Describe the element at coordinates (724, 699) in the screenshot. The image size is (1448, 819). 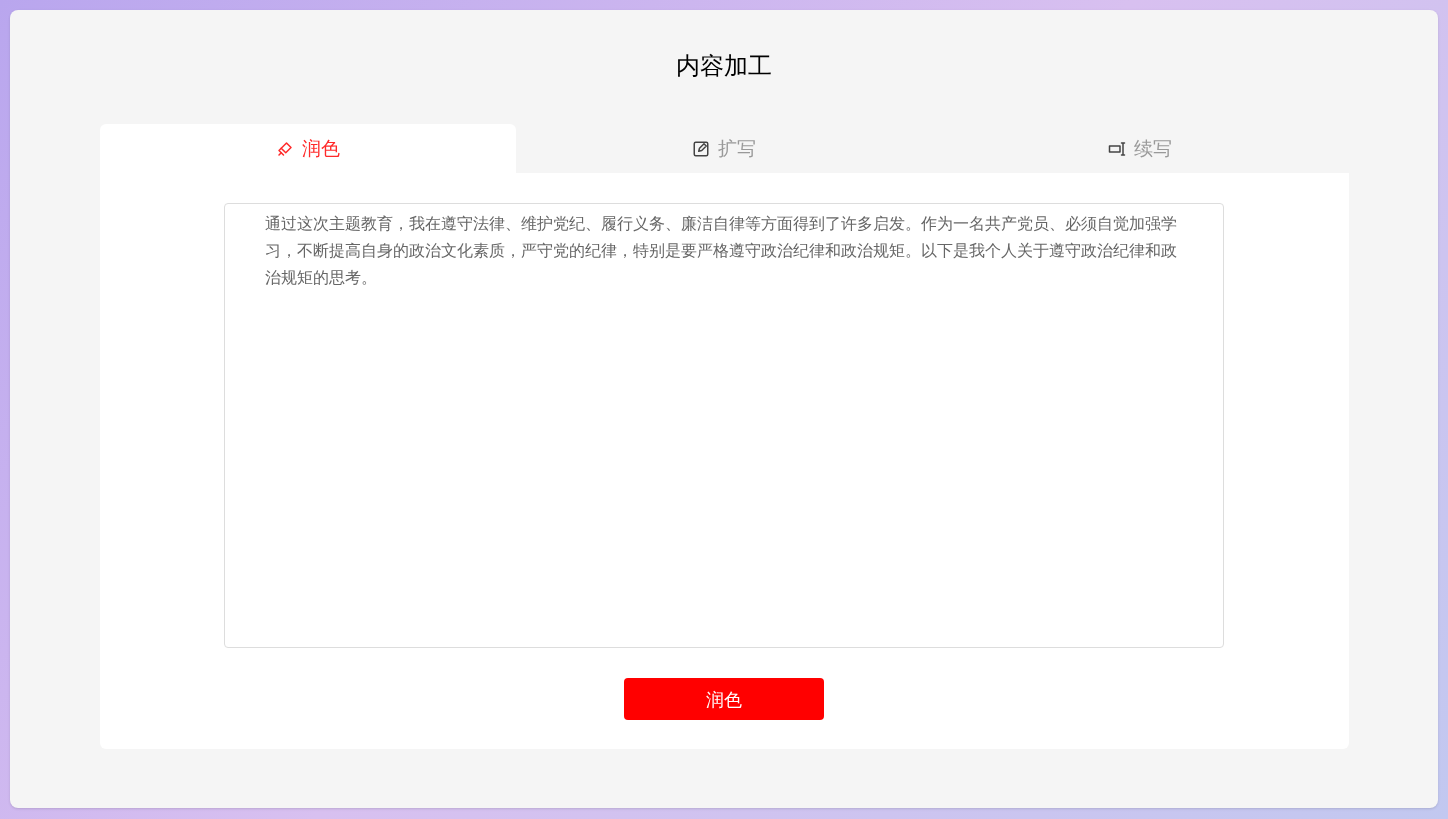
I see `polish-button: 润色` at that location.